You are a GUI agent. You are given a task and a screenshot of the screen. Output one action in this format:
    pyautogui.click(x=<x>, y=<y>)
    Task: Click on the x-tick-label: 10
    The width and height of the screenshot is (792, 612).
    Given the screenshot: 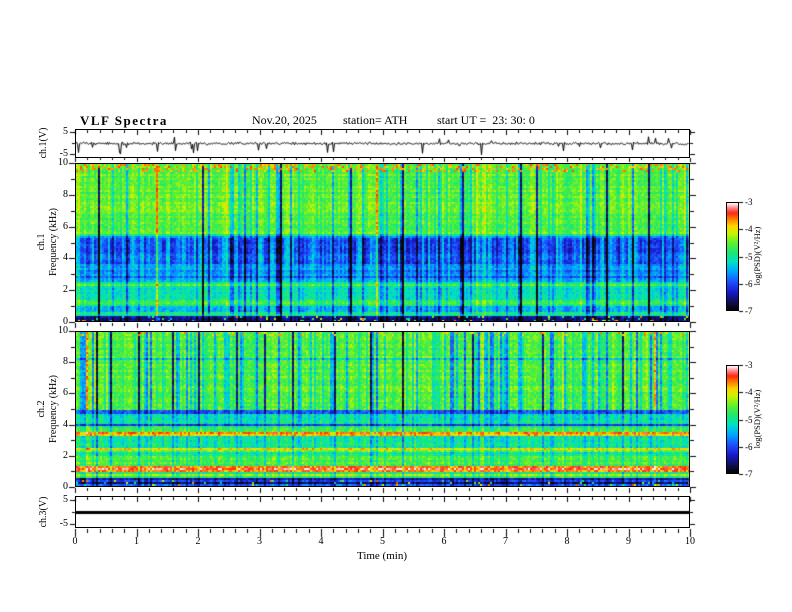 What is the action you would take?
    pyautogui.click(x=690, y=541)
    